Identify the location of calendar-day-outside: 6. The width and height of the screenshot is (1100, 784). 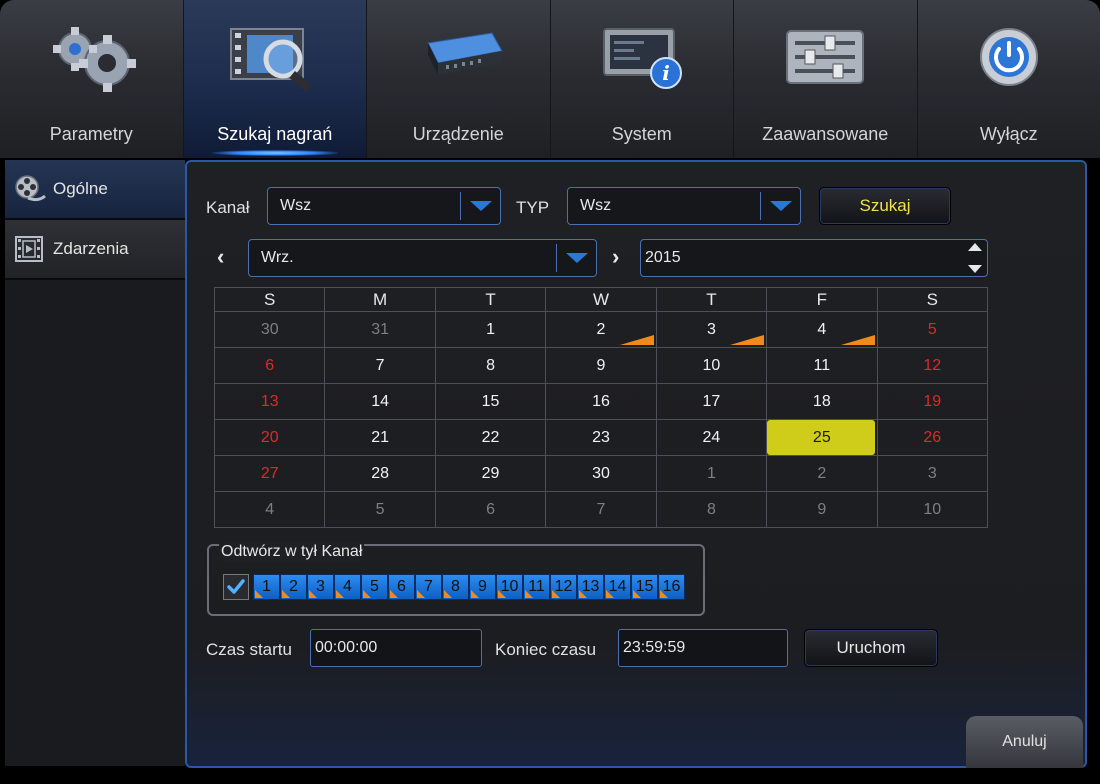
(490, 509).